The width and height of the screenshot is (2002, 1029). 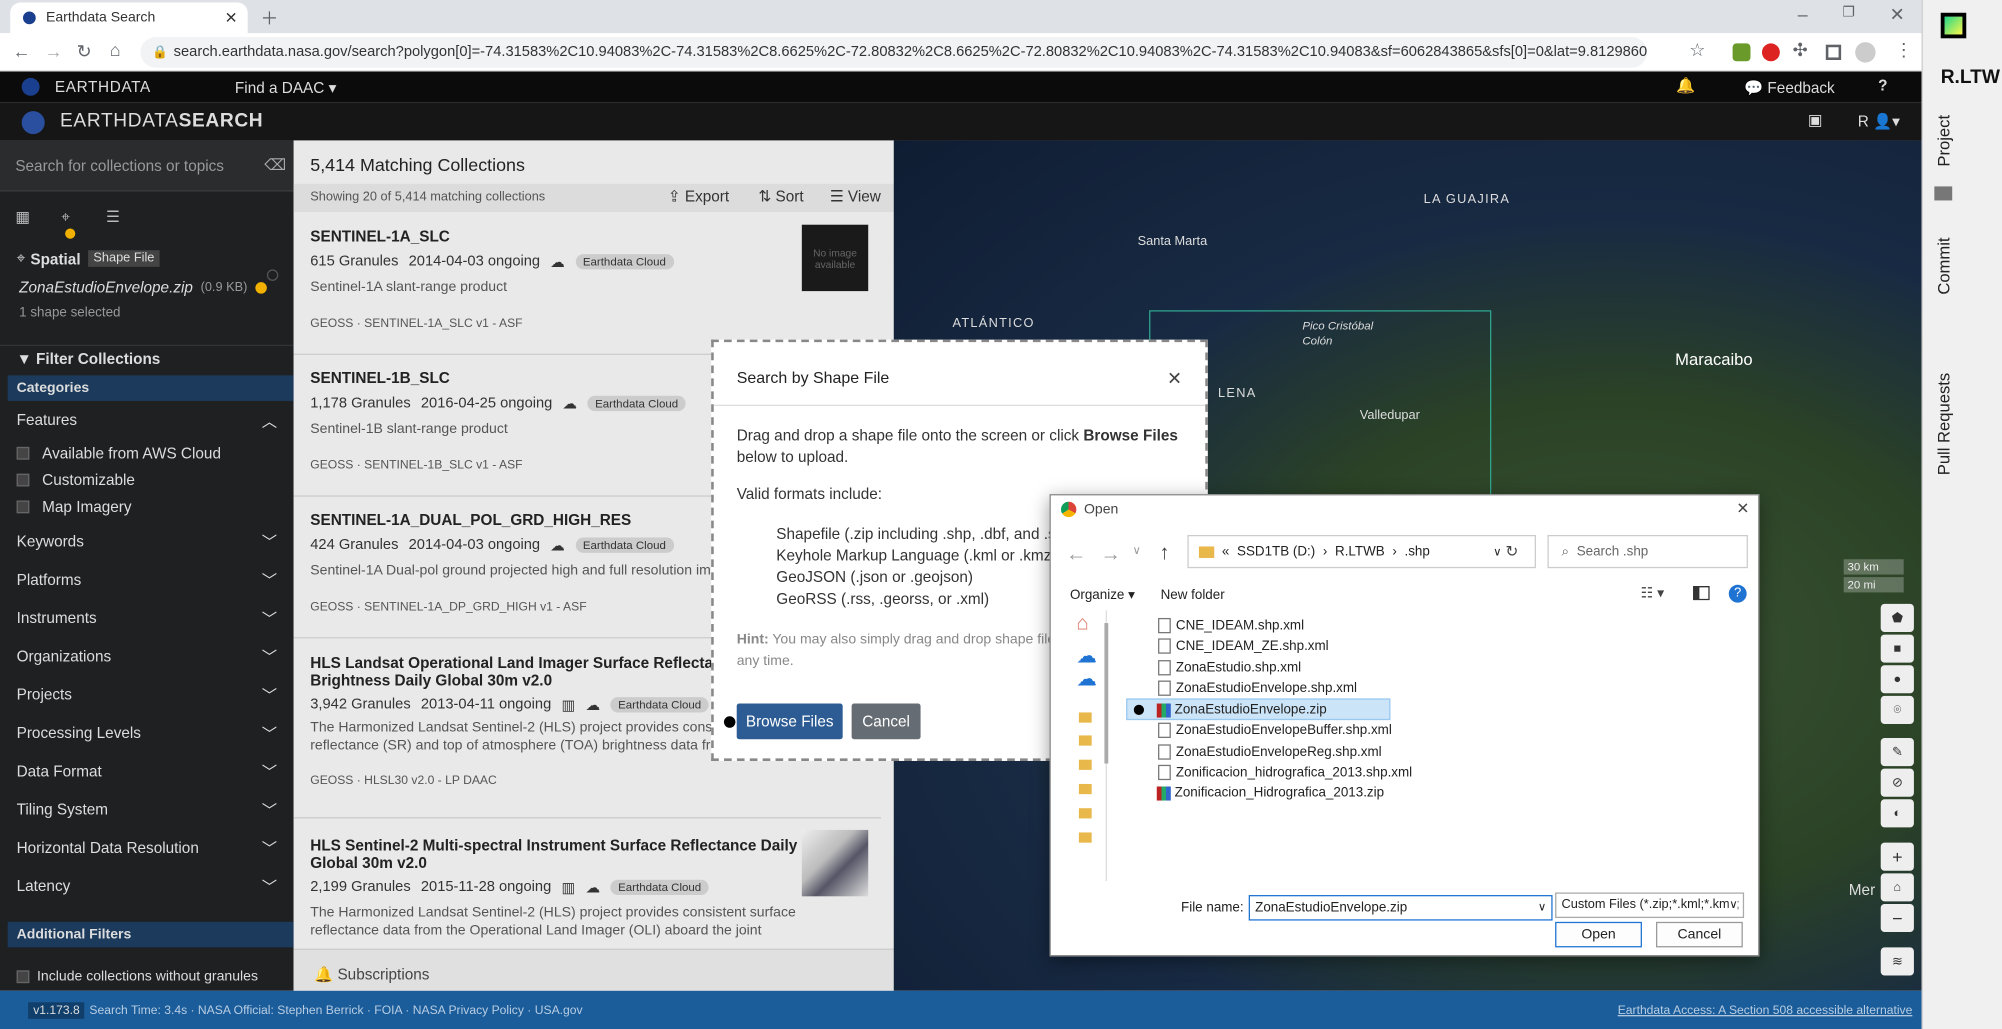 What do you see at coordinates (591, 236) in the screenshot?
I see `collection-title: SENTINEL-1A_SLC` at bounding box center [591, 236].